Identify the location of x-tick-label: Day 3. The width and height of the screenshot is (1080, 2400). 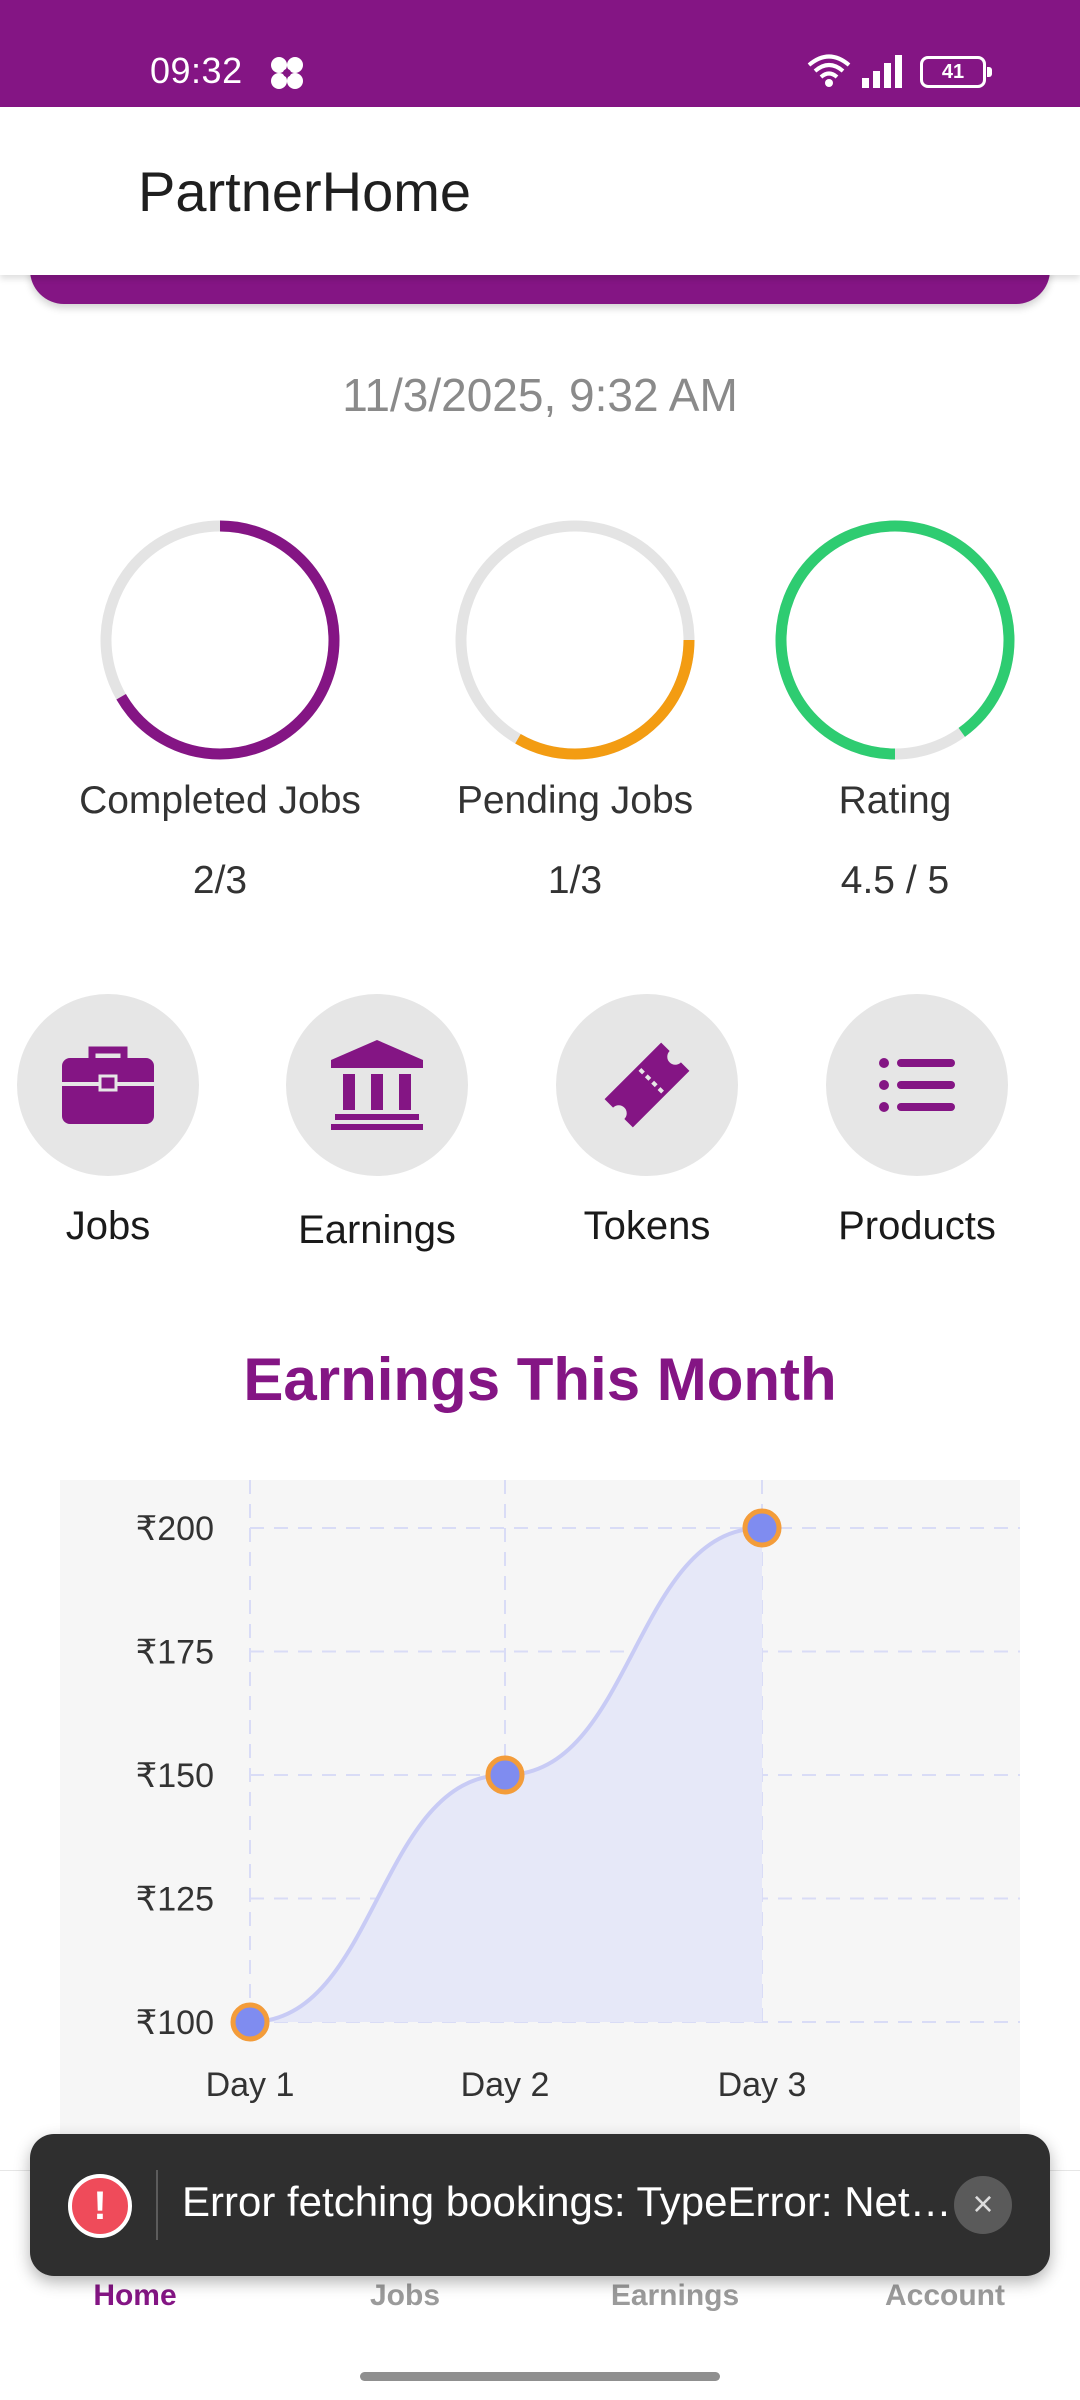
(762, 2085).